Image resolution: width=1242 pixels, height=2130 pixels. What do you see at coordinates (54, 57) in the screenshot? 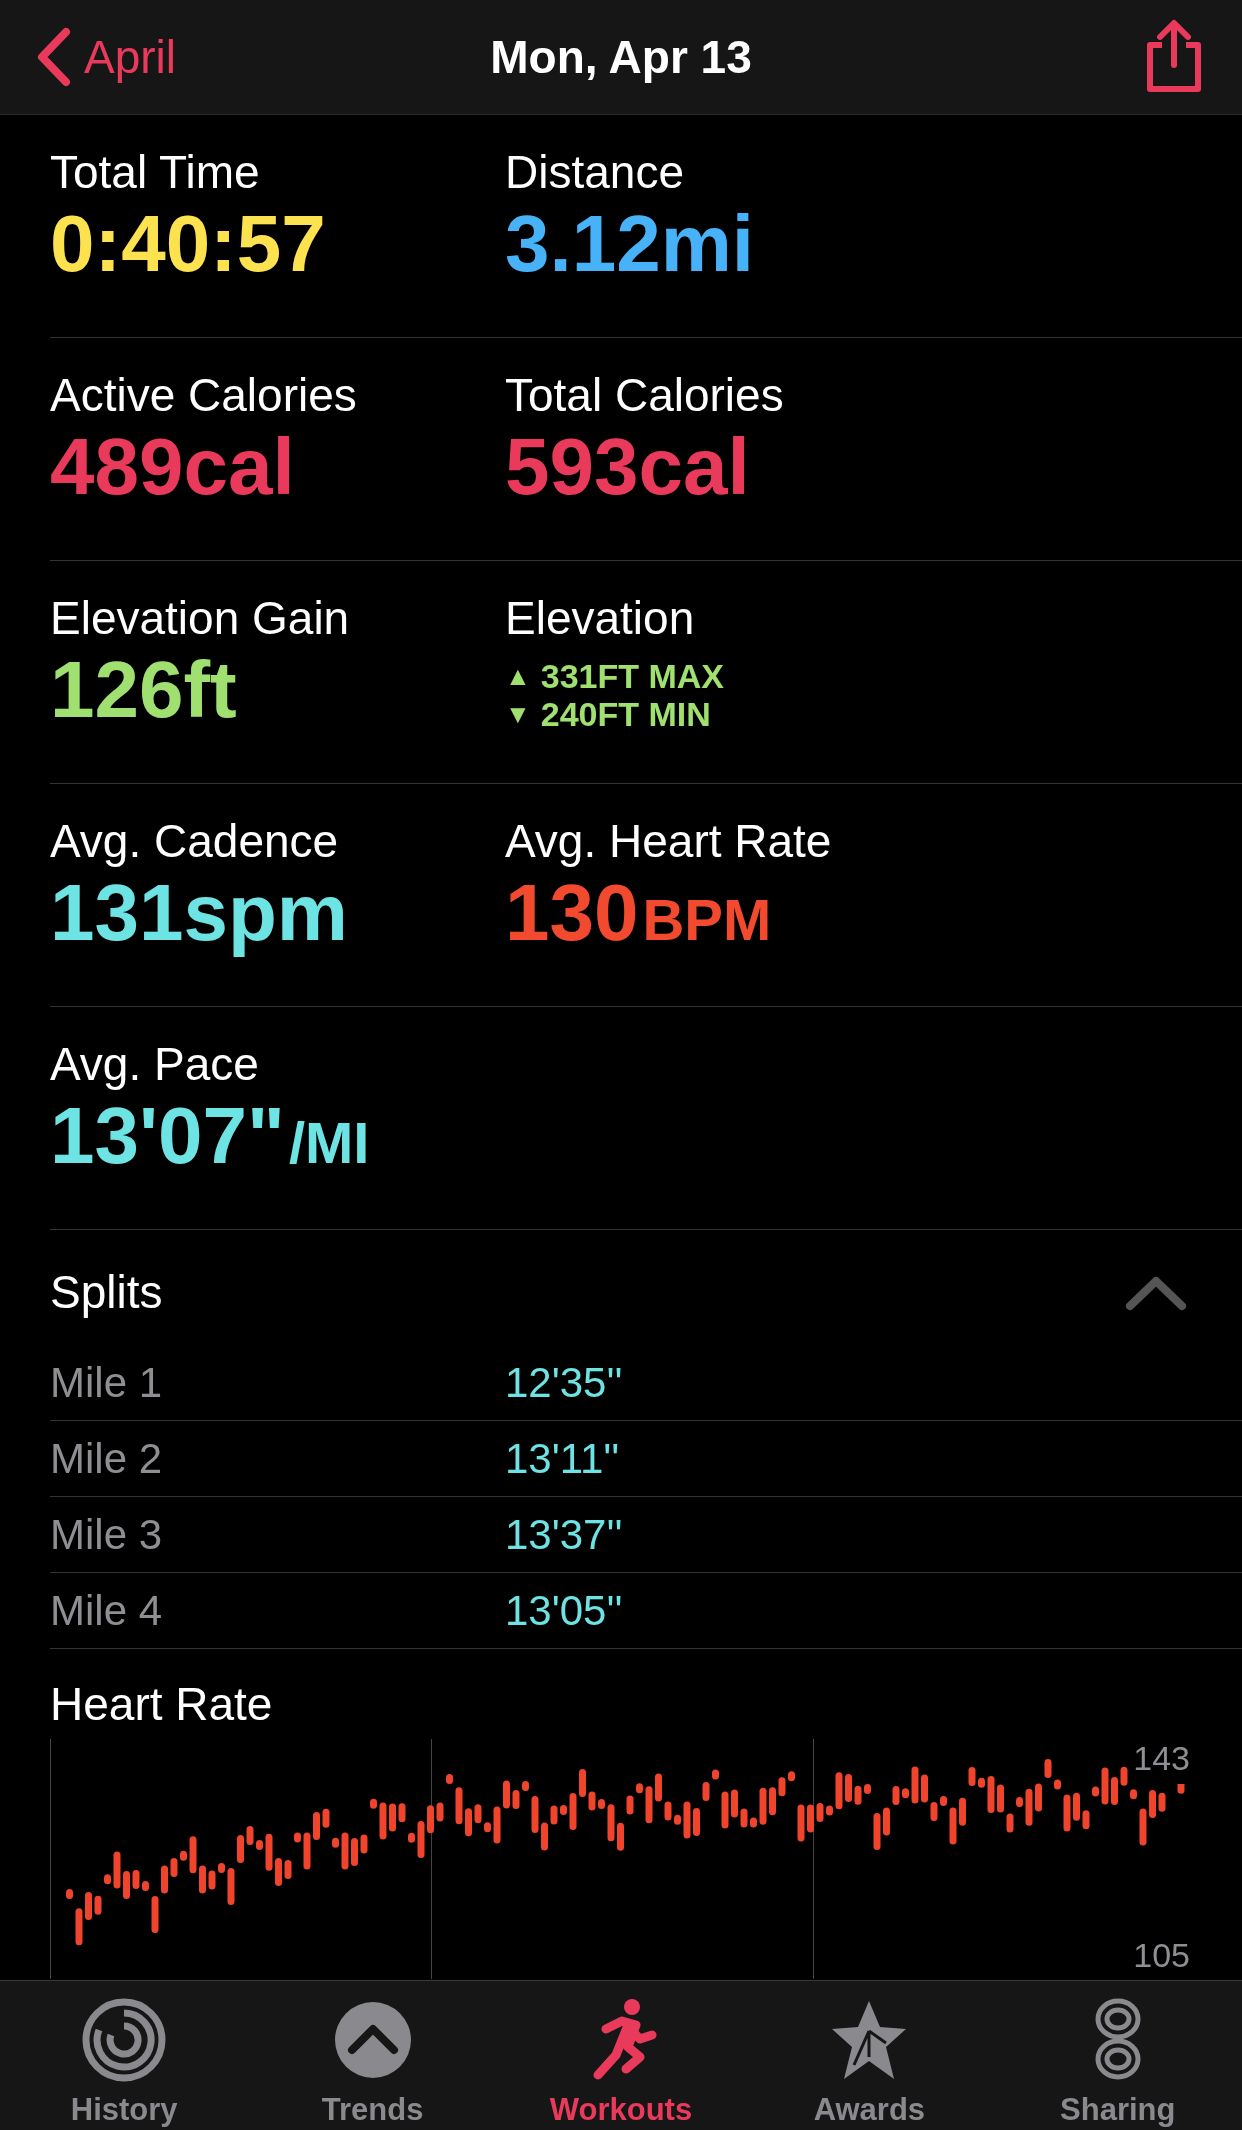
I see `back-chevron-icon` at bounding box center [54, 57].